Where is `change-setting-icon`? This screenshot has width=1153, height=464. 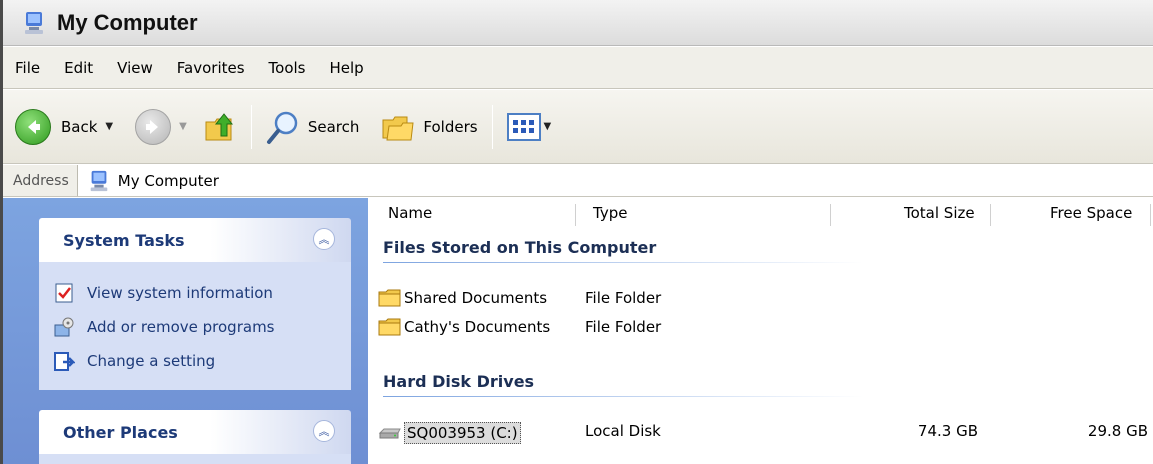
change-setting-icon is located at coordinates (64, 361).